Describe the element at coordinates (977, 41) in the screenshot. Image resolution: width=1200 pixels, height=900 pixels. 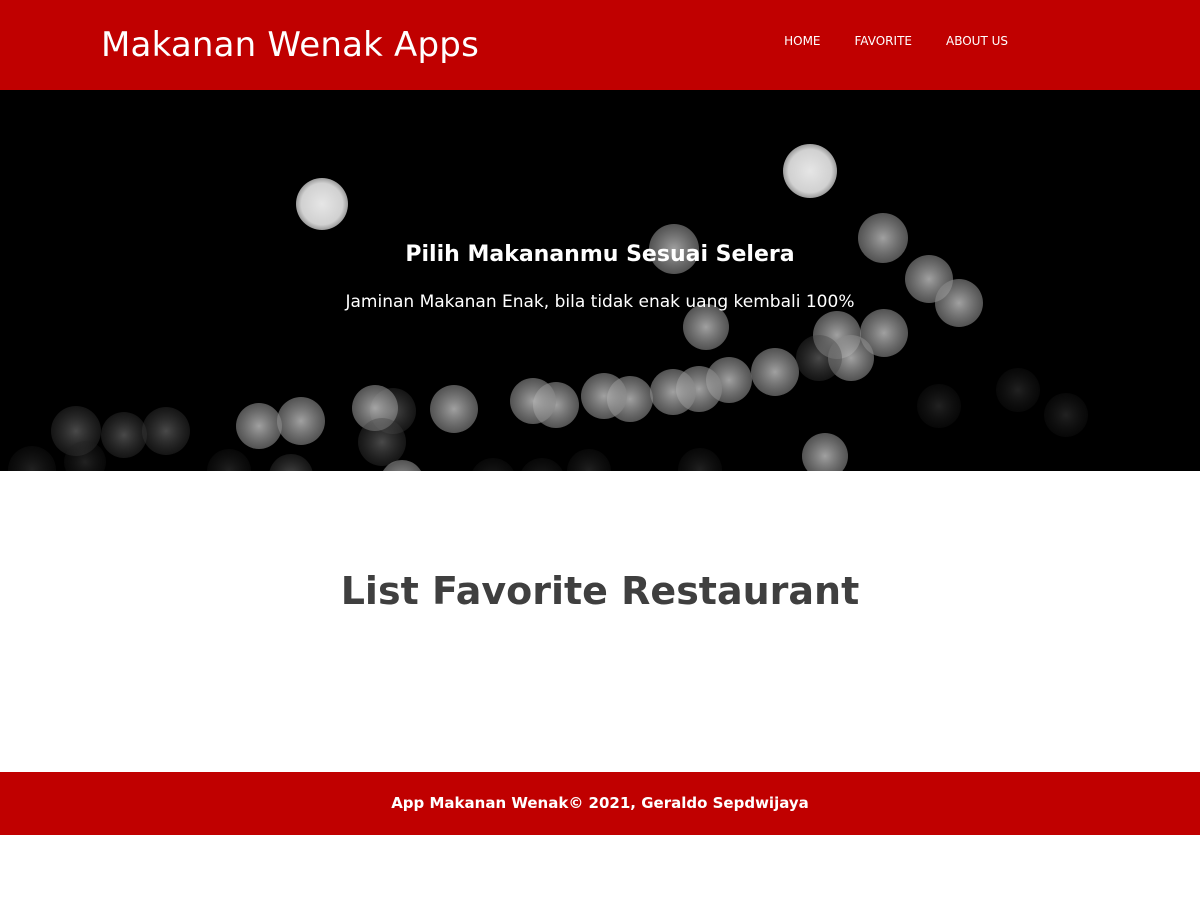
I see `nav-about-us-link: ABOUT US` at that location.